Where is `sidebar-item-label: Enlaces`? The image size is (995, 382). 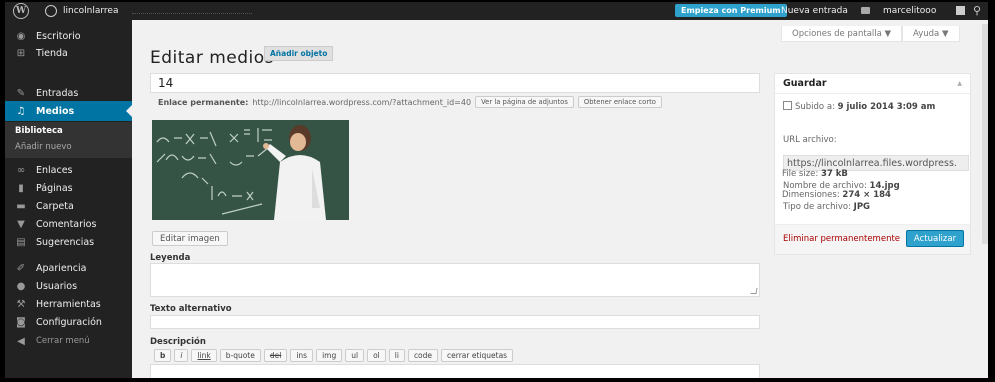
sidebar-item-label: Enlaces is located at coordinates (54, 170).